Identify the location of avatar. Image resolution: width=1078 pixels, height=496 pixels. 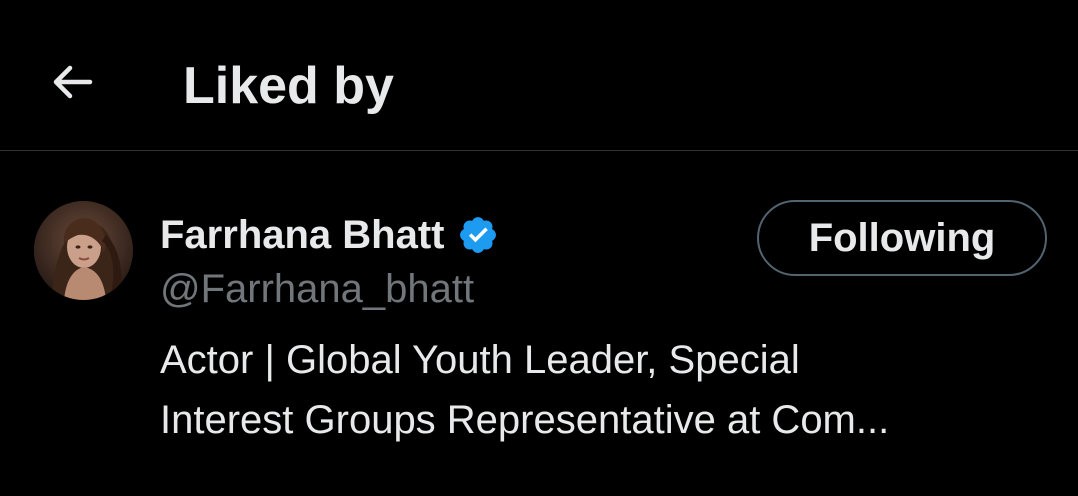
(83, 250).